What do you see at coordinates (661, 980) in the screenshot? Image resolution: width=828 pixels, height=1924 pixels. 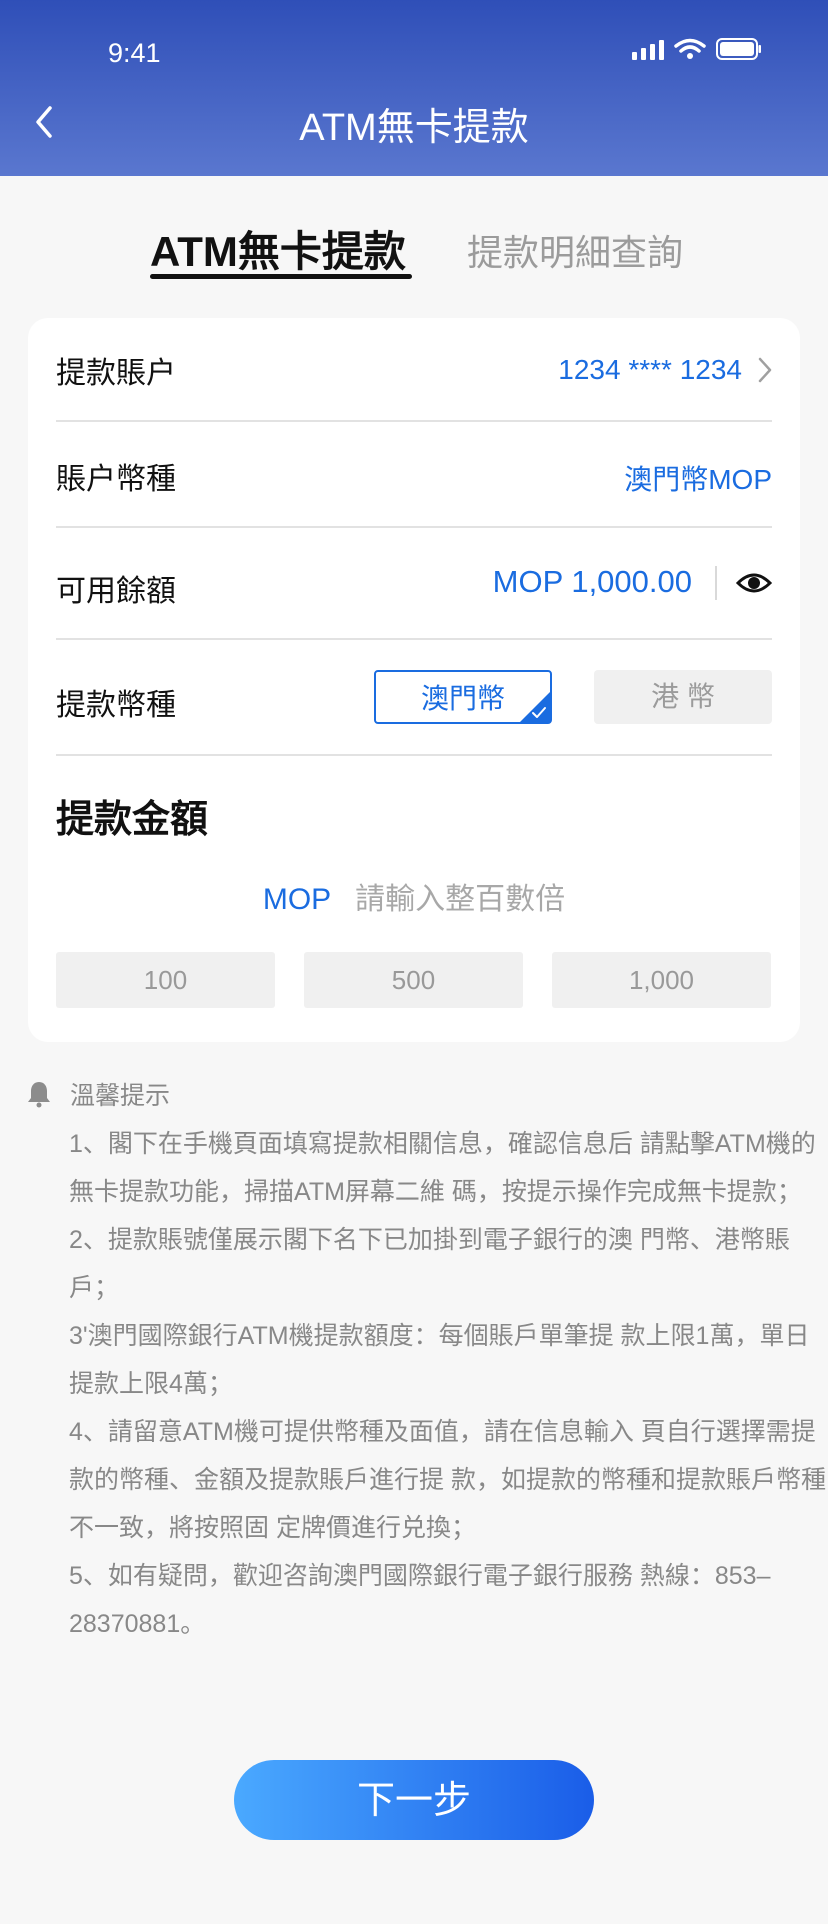 I see `quick-amount-1000: 1,000` at bounding box center [661, 980].